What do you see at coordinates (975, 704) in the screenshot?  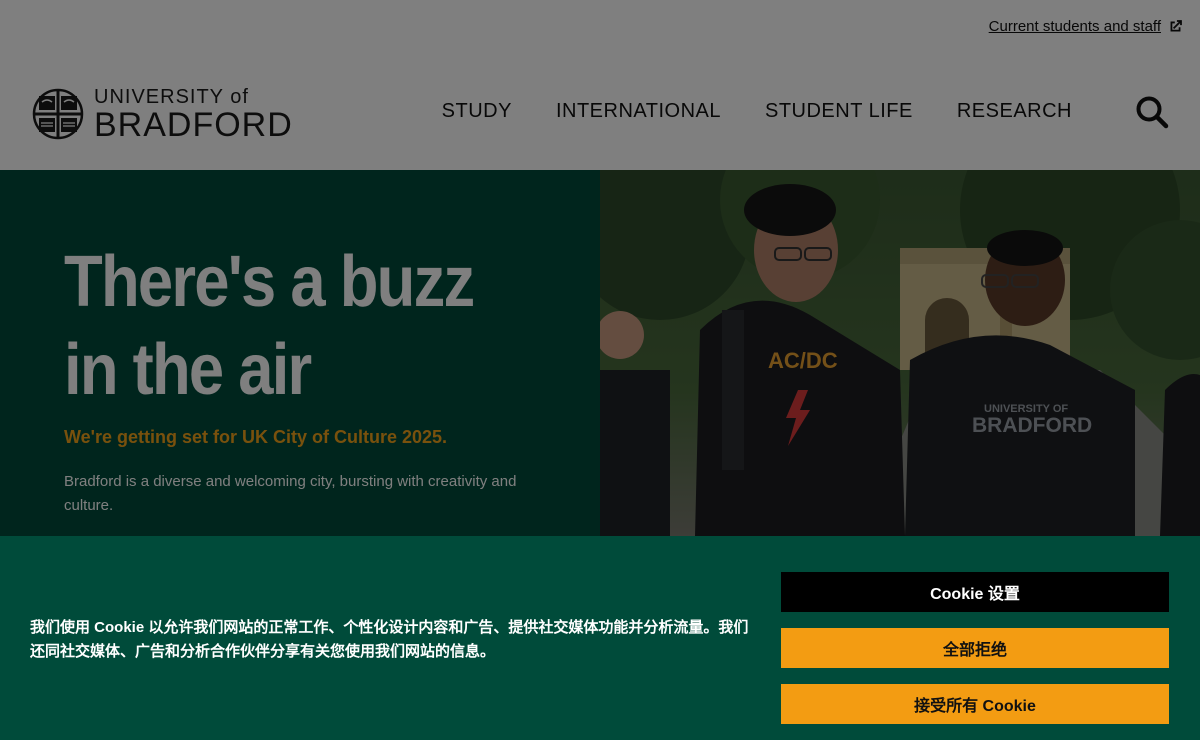 I see `accept-all-cookies-button: 接受所有 Cookie` at bounding box center [975, 704].